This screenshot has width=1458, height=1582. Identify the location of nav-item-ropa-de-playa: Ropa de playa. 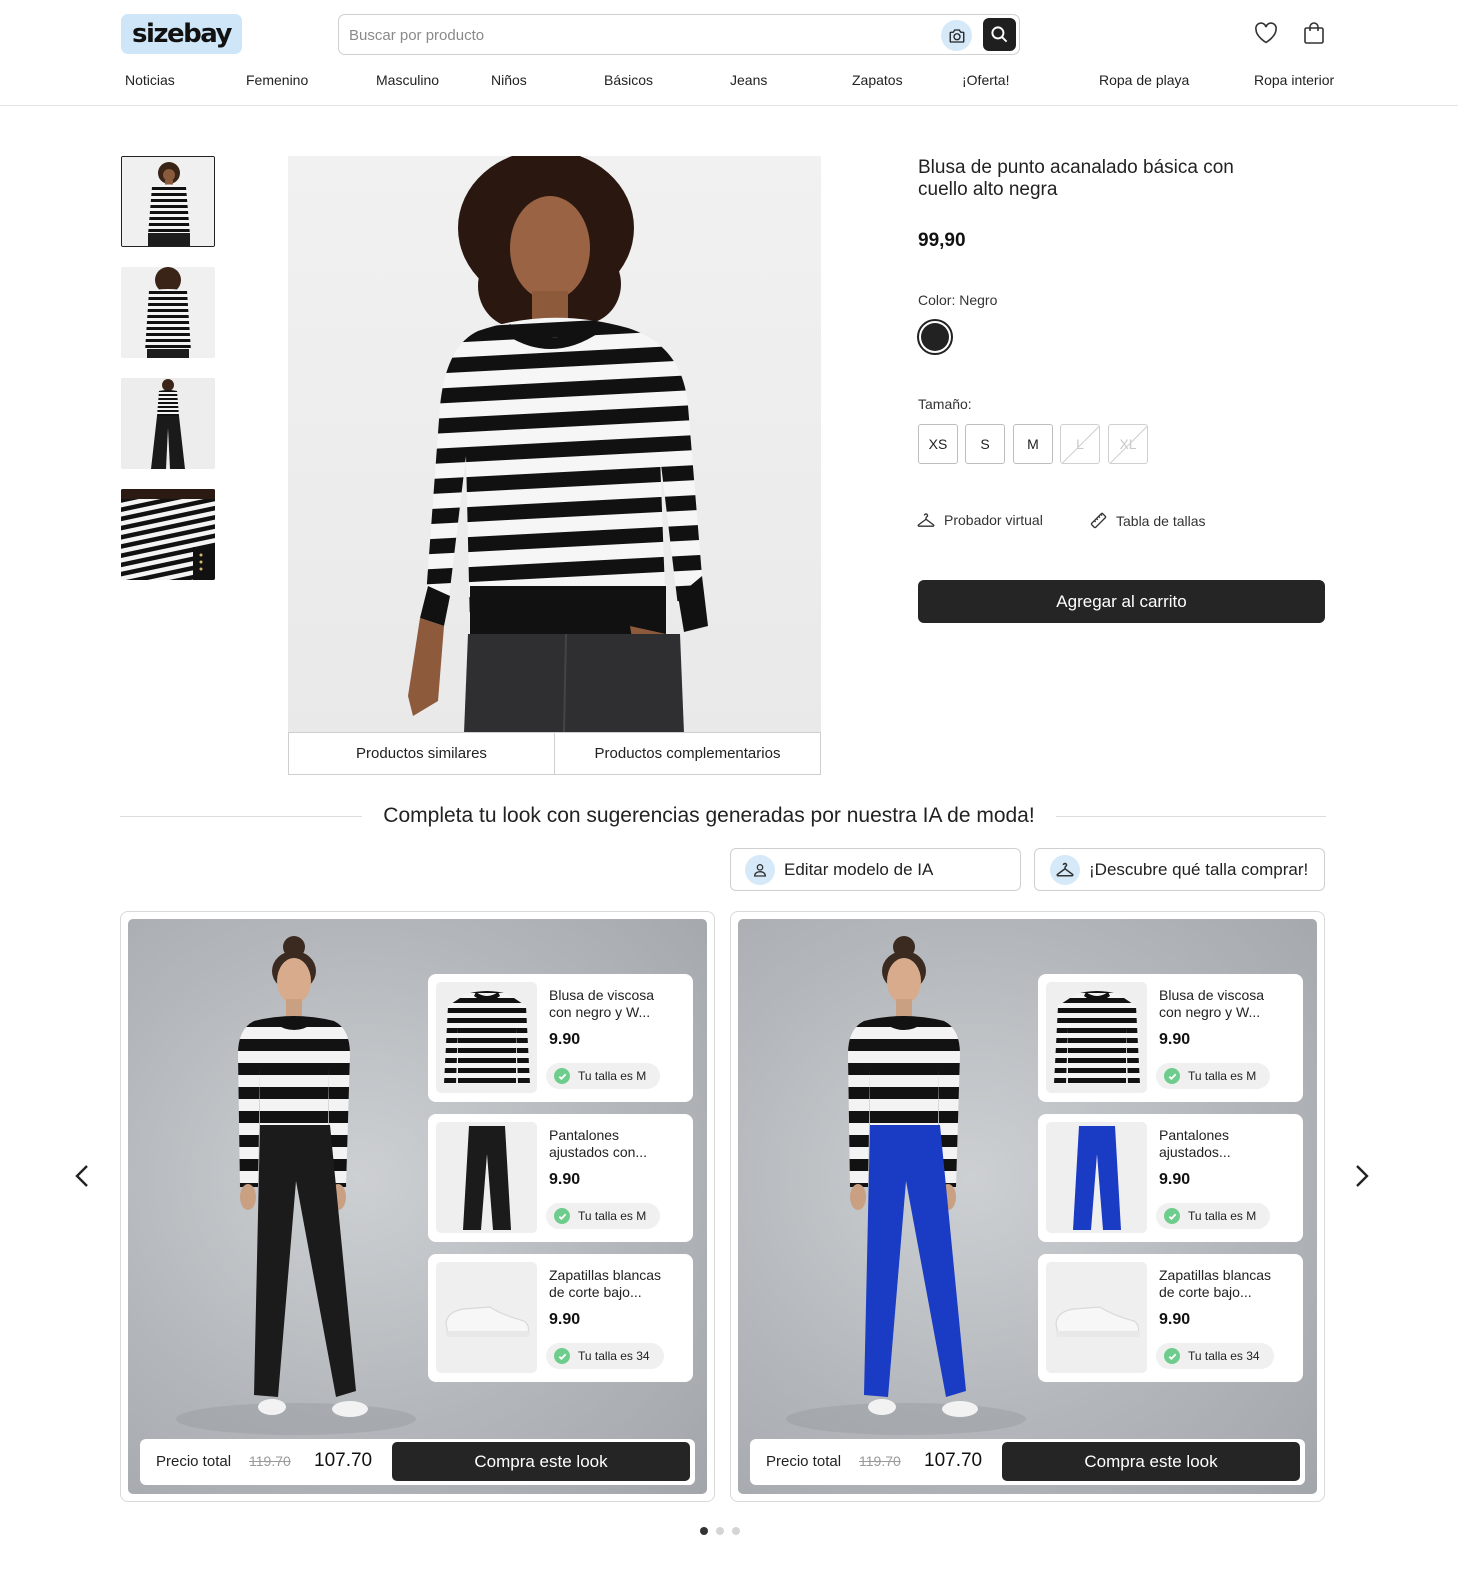
(1144, 80).